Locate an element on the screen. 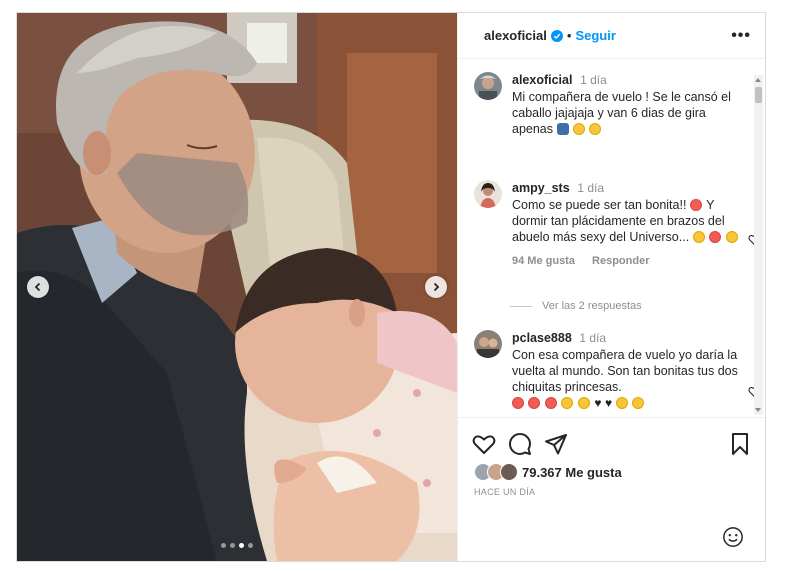  comments-scrollbar is located at coordinates (758, 245).